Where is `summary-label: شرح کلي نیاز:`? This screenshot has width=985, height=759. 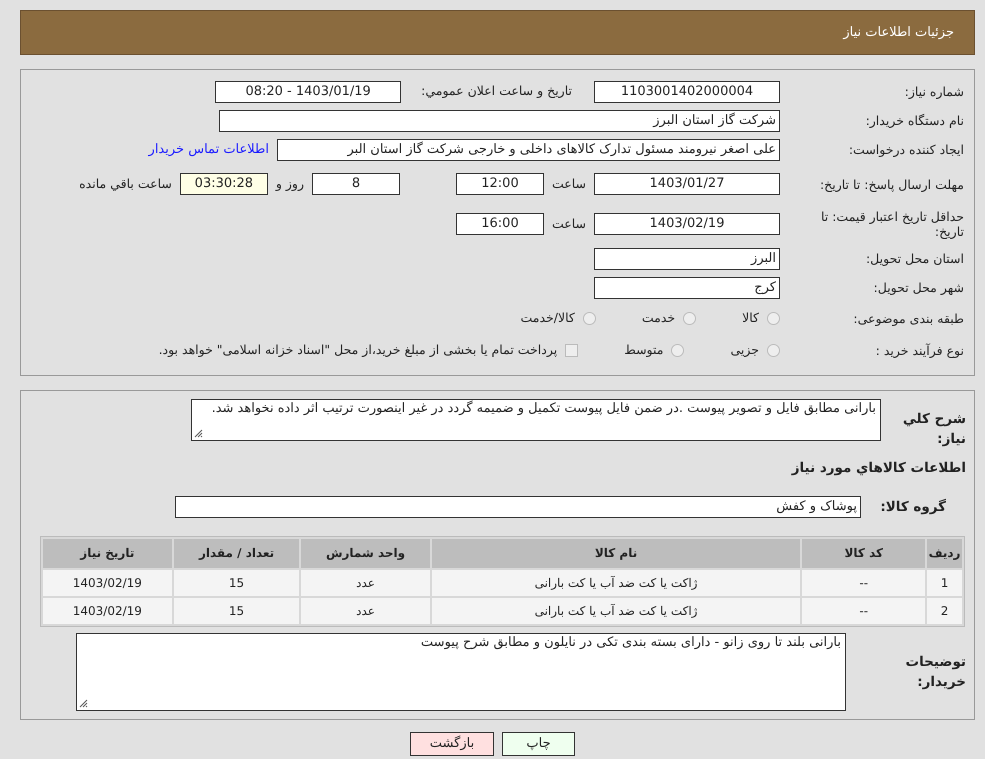 summary-label: شرح کلي نیاز: is located at coordinates (934, 430).